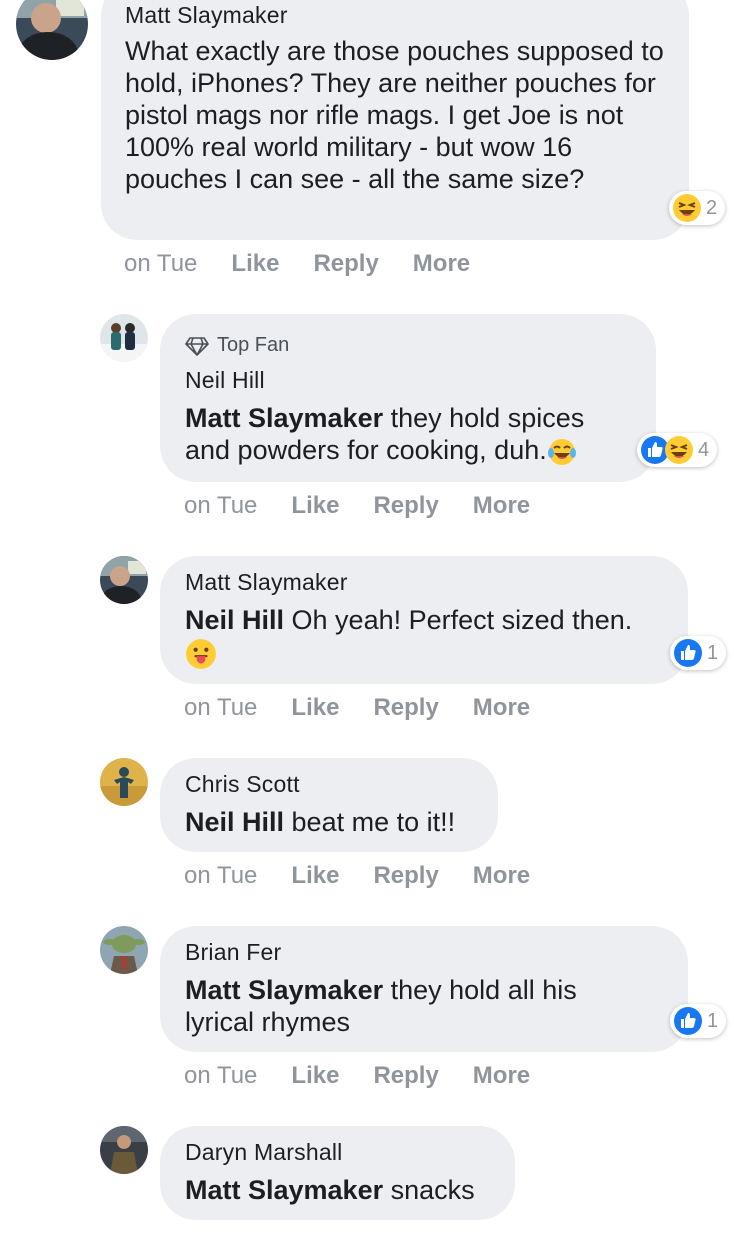 The image size is (749, 1238). I want to click on comment-author: Neil Hill, so click(409, 380).